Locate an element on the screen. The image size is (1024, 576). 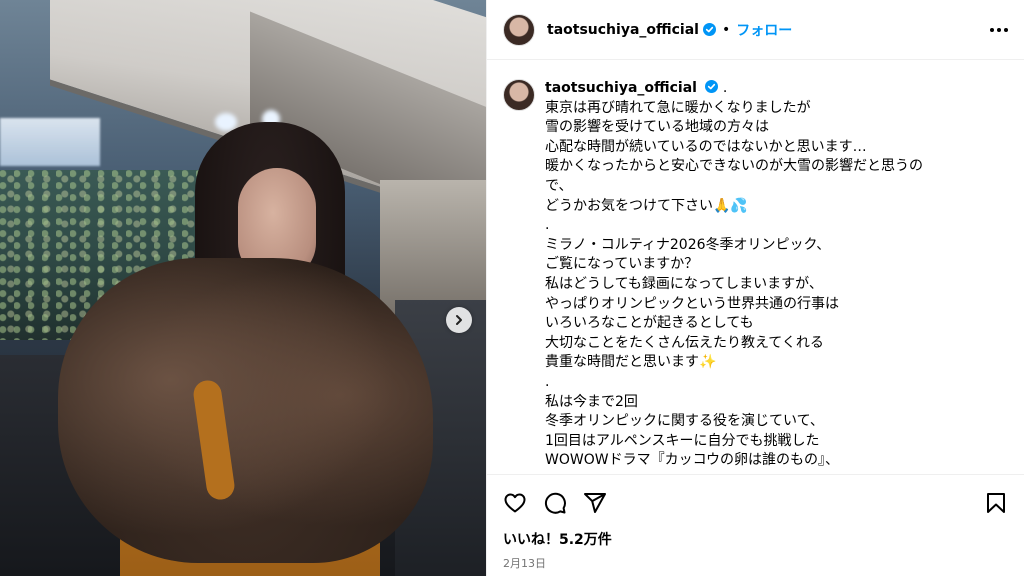
caption-line: いろいろなことが起きるとしても is located at coordinates (649, 323).